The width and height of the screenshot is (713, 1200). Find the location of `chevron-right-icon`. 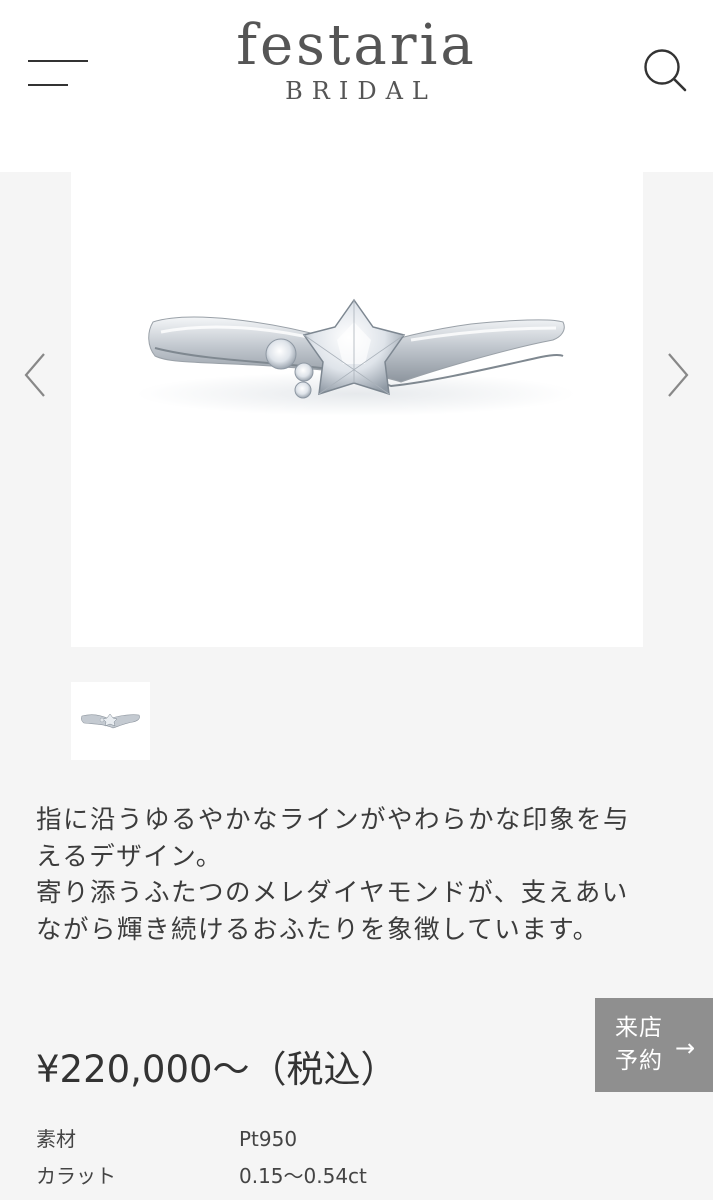

chevron-right-icon is located at coordinates (678, 375).